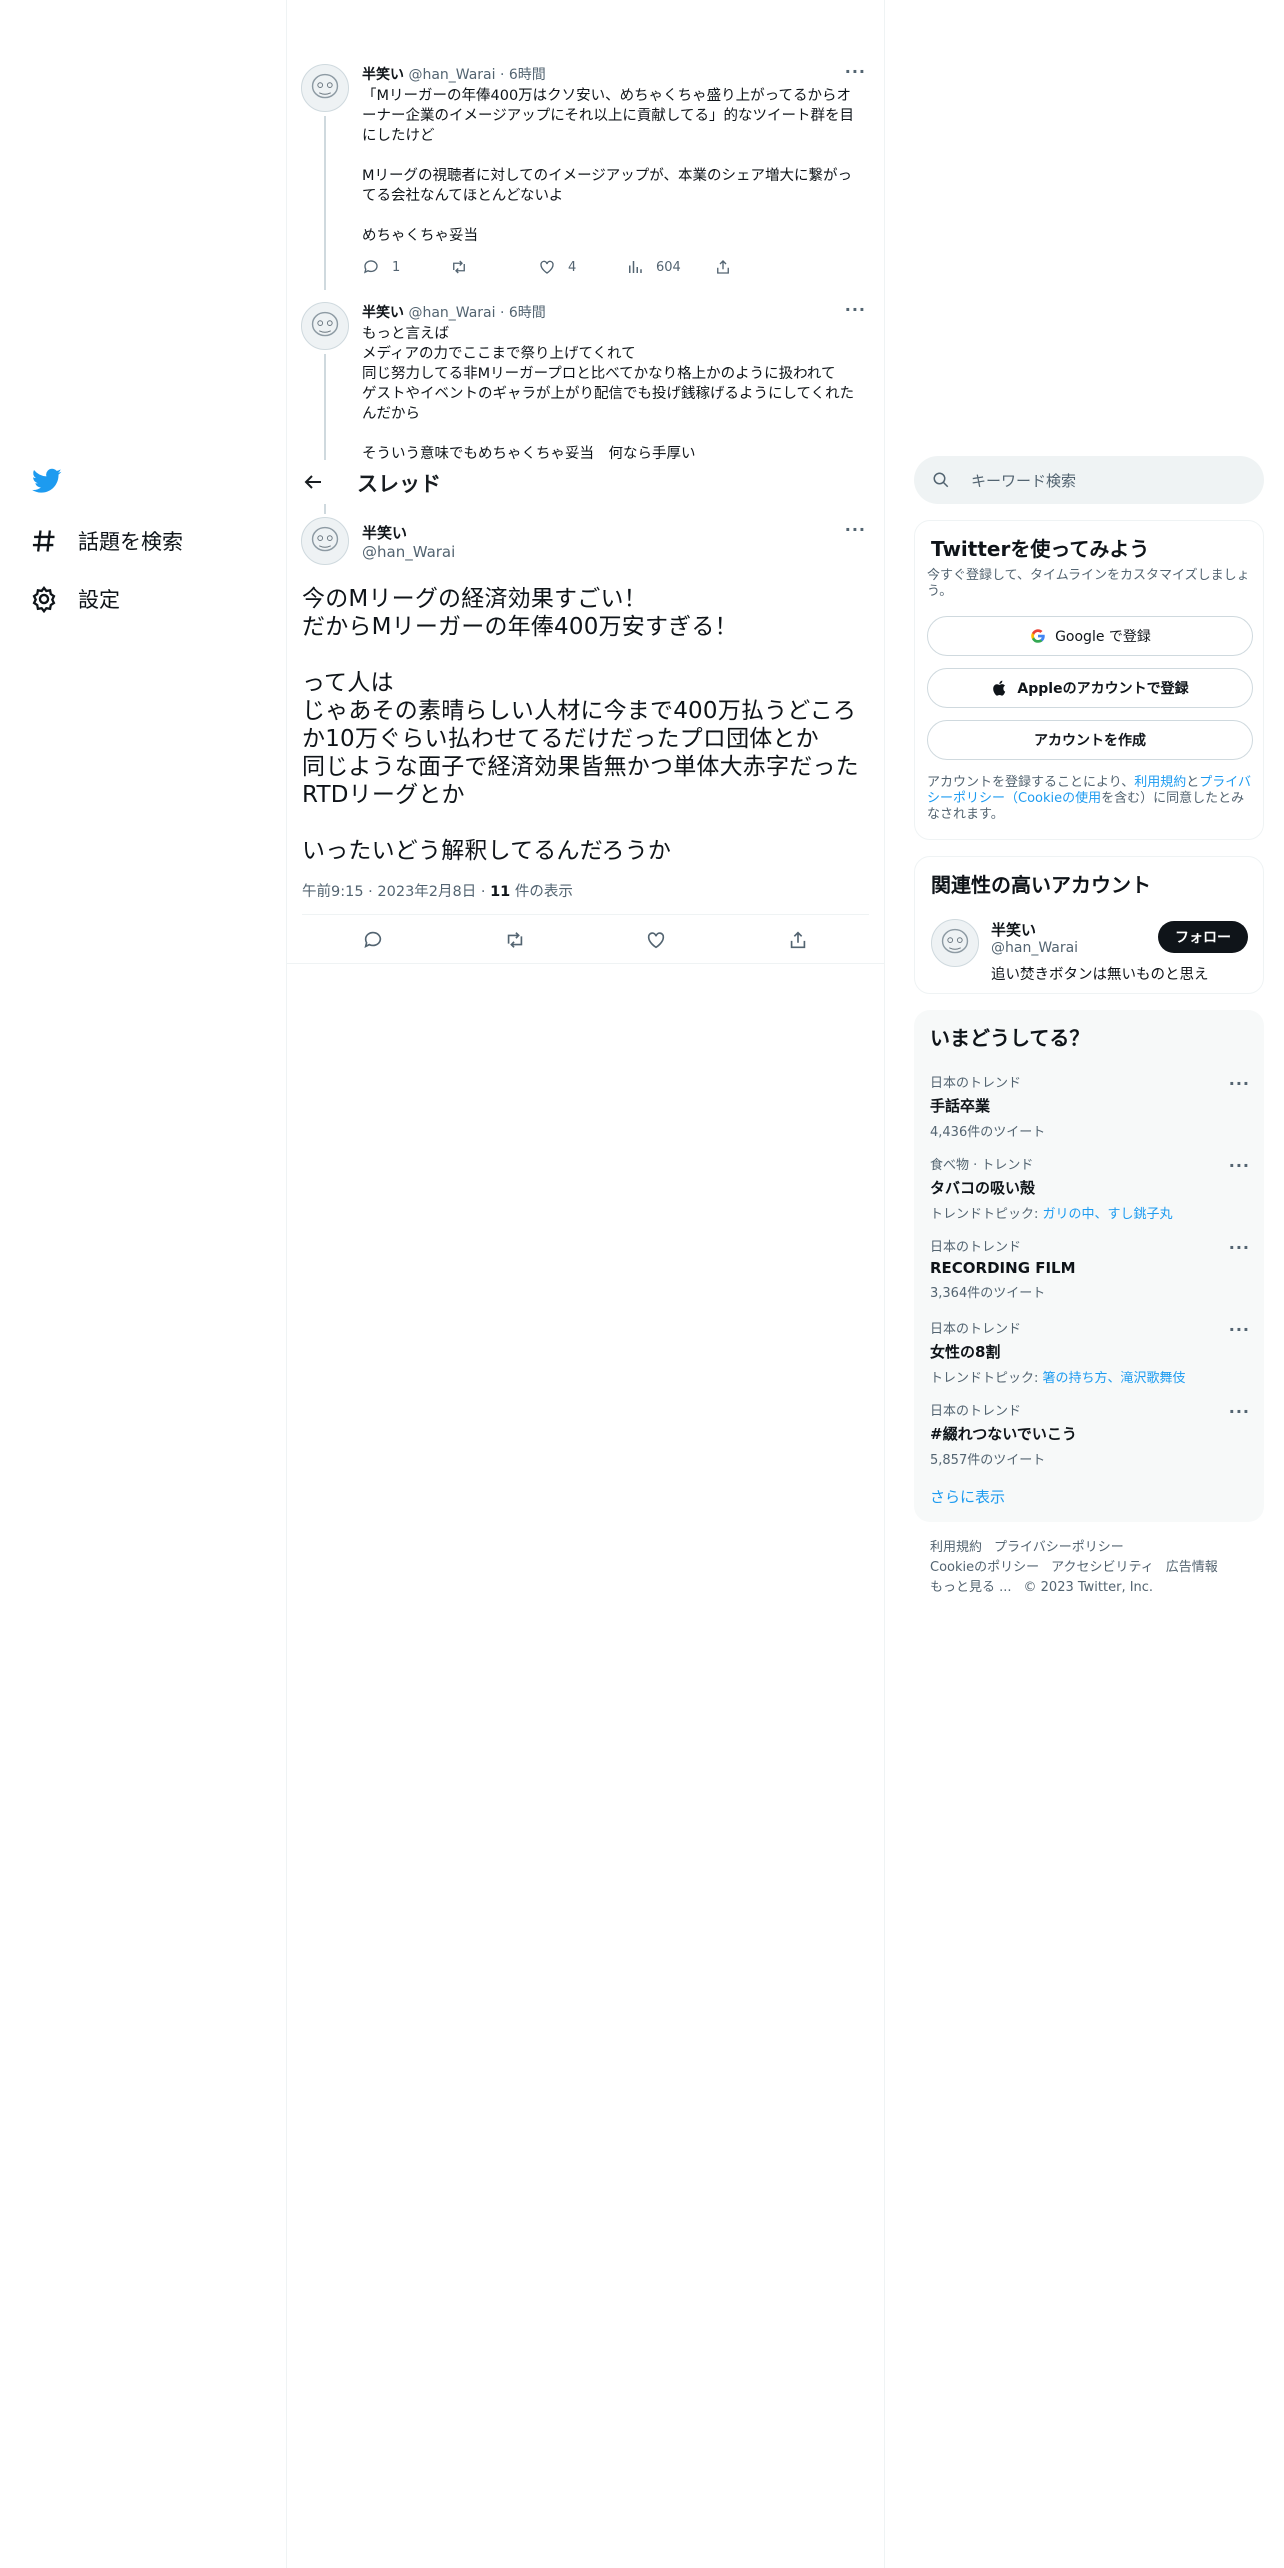 The height and width of the screenshot is (2568, 1284). I want to click on gear-icon, so click(44, 599).